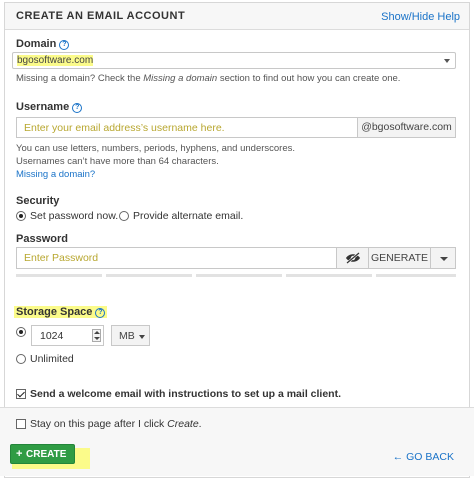 The image size is (474, 480). What do you see at coordinates (21, 332) in the screenshot?
I see `storage-radio-quota` at bounding box center [21, 332].